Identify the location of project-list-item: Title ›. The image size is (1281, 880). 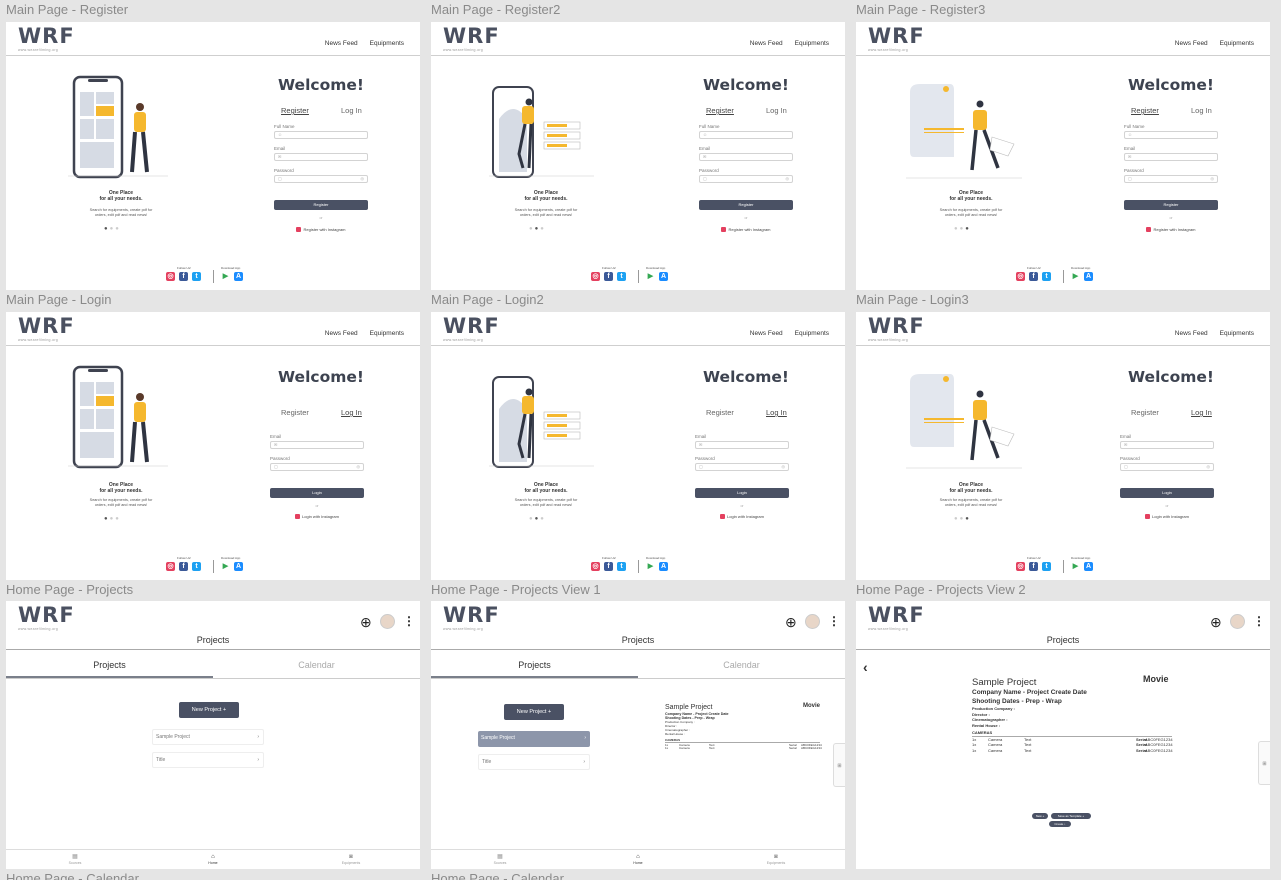
(534, 762).